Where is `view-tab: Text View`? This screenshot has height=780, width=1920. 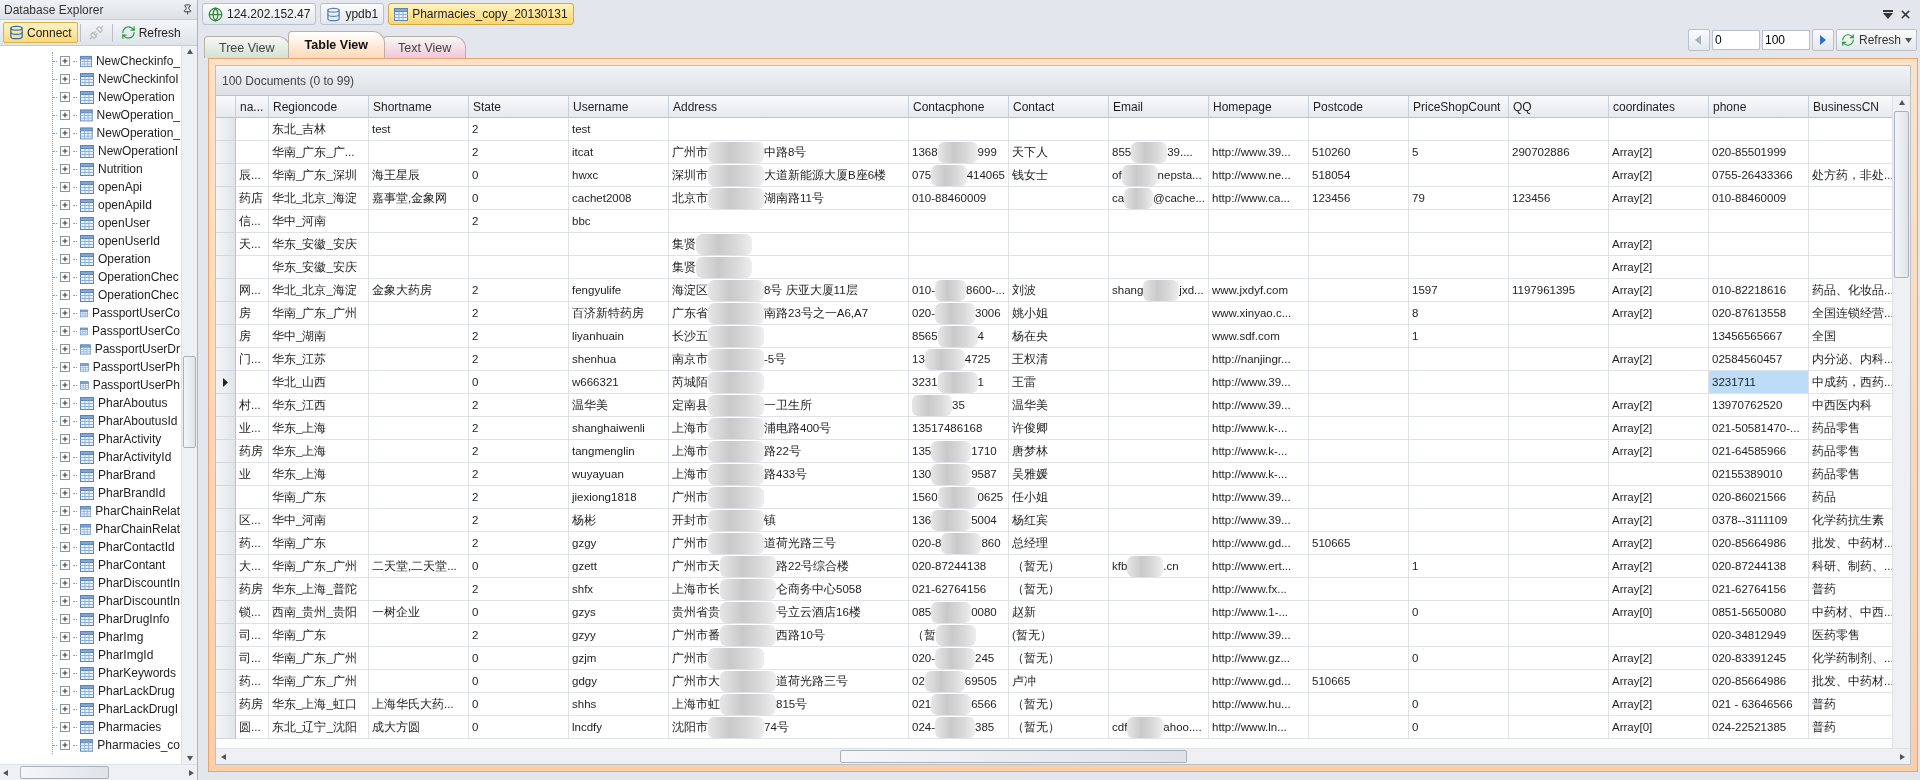 view-tab: Text View is located at coordinates (425, 47).